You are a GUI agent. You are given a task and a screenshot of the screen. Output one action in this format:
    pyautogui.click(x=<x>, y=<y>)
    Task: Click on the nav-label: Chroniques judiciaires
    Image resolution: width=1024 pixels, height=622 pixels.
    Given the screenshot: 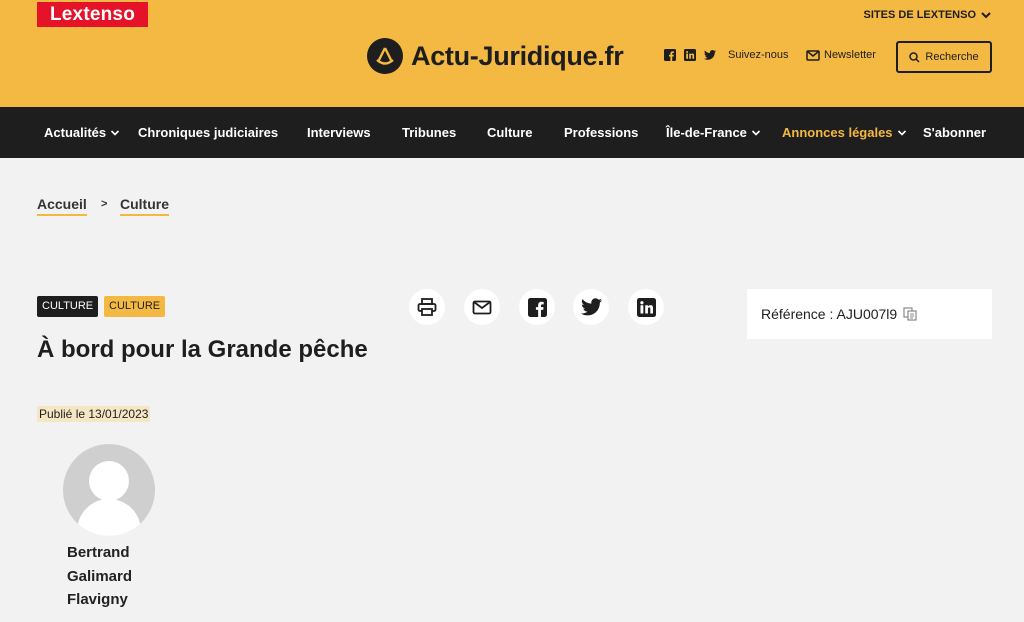 What is the action you would take?
    pyautogui.click(x=208, y=132)
    